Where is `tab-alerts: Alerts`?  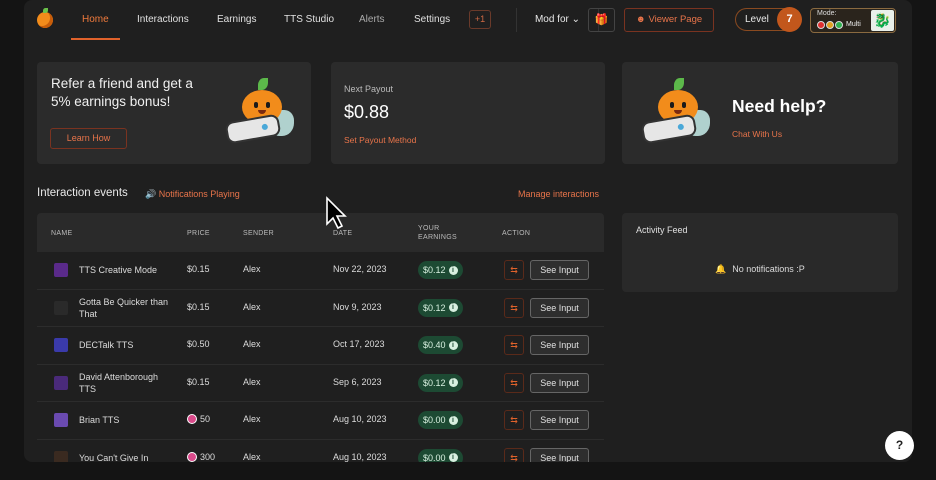
tab-alerts: Alerts is located at coordinates (372, 20).